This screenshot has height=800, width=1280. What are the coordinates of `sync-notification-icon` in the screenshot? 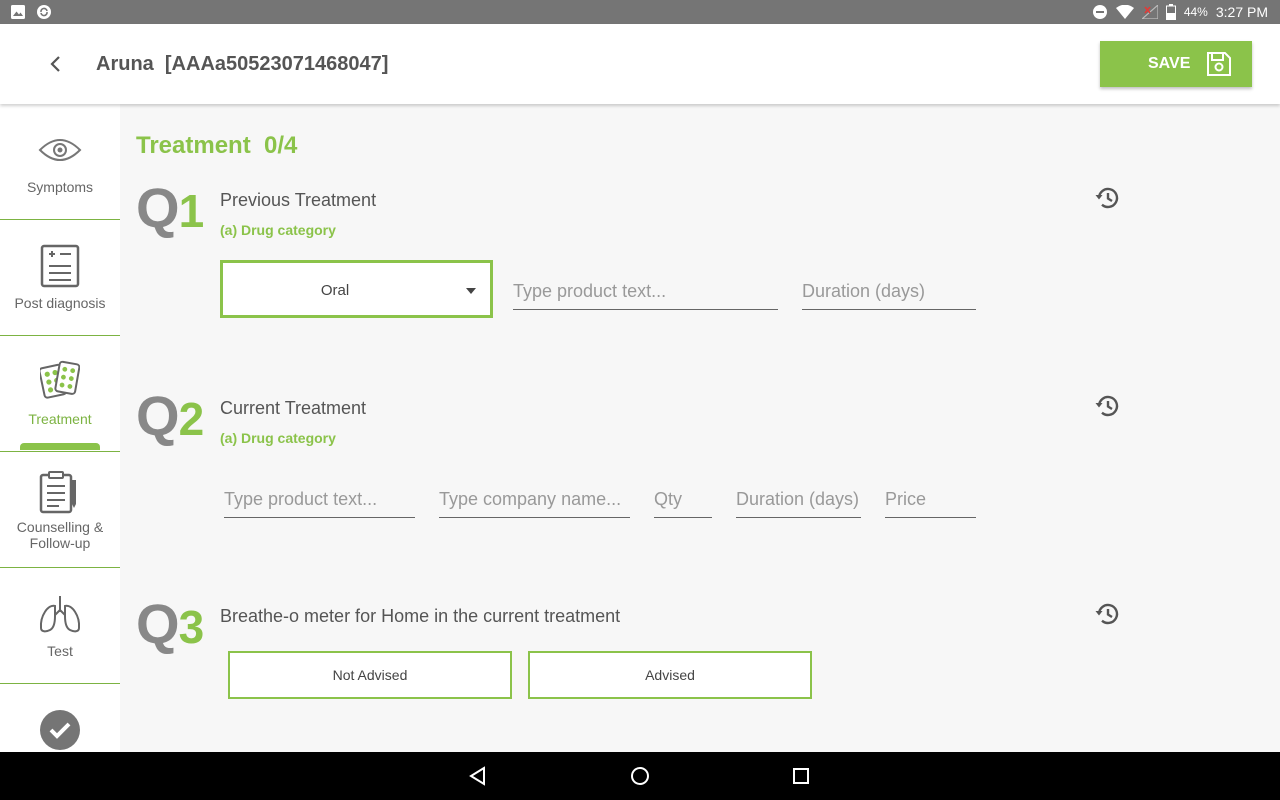 It's located at (44, 12).